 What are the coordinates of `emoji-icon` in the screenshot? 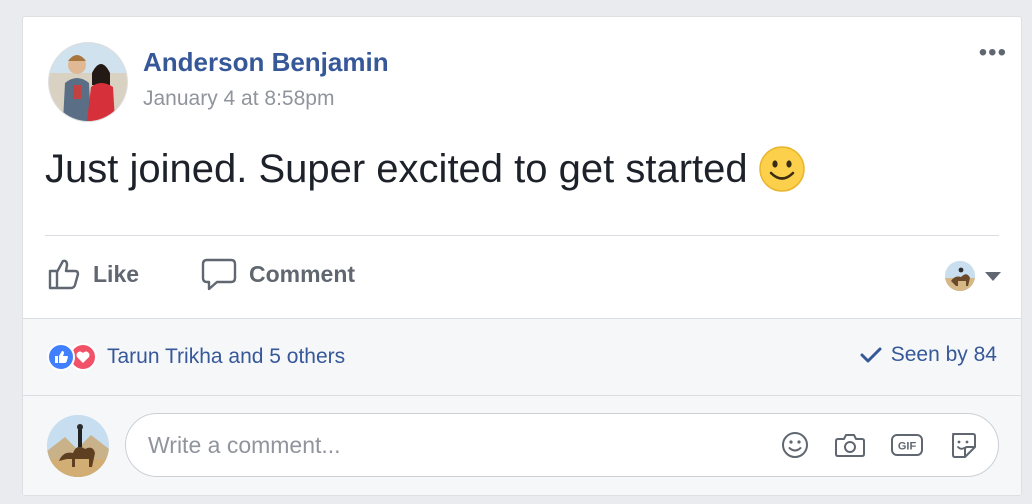 It's located at (795, 445).